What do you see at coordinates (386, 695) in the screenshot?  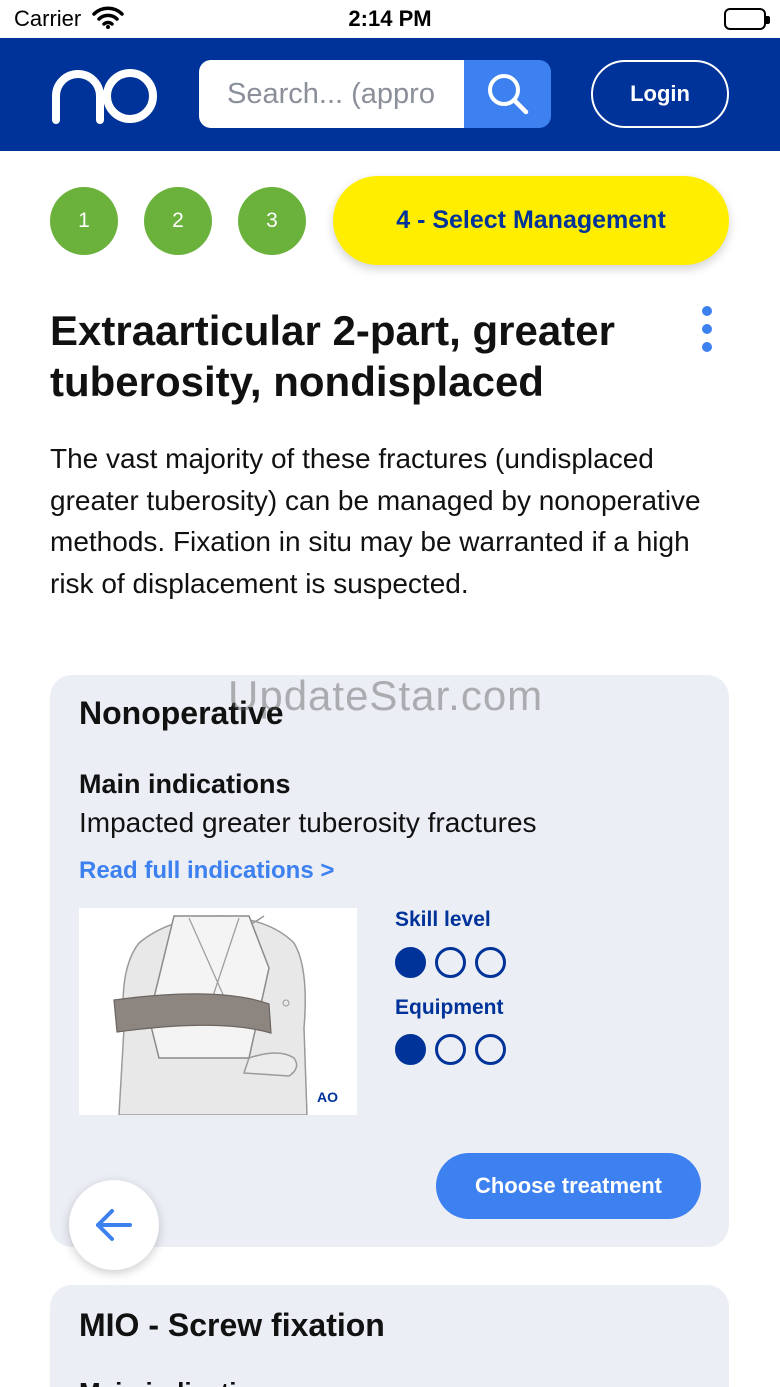 I see `watermark: UpdateStar.com` at bounding box center [386, 695].